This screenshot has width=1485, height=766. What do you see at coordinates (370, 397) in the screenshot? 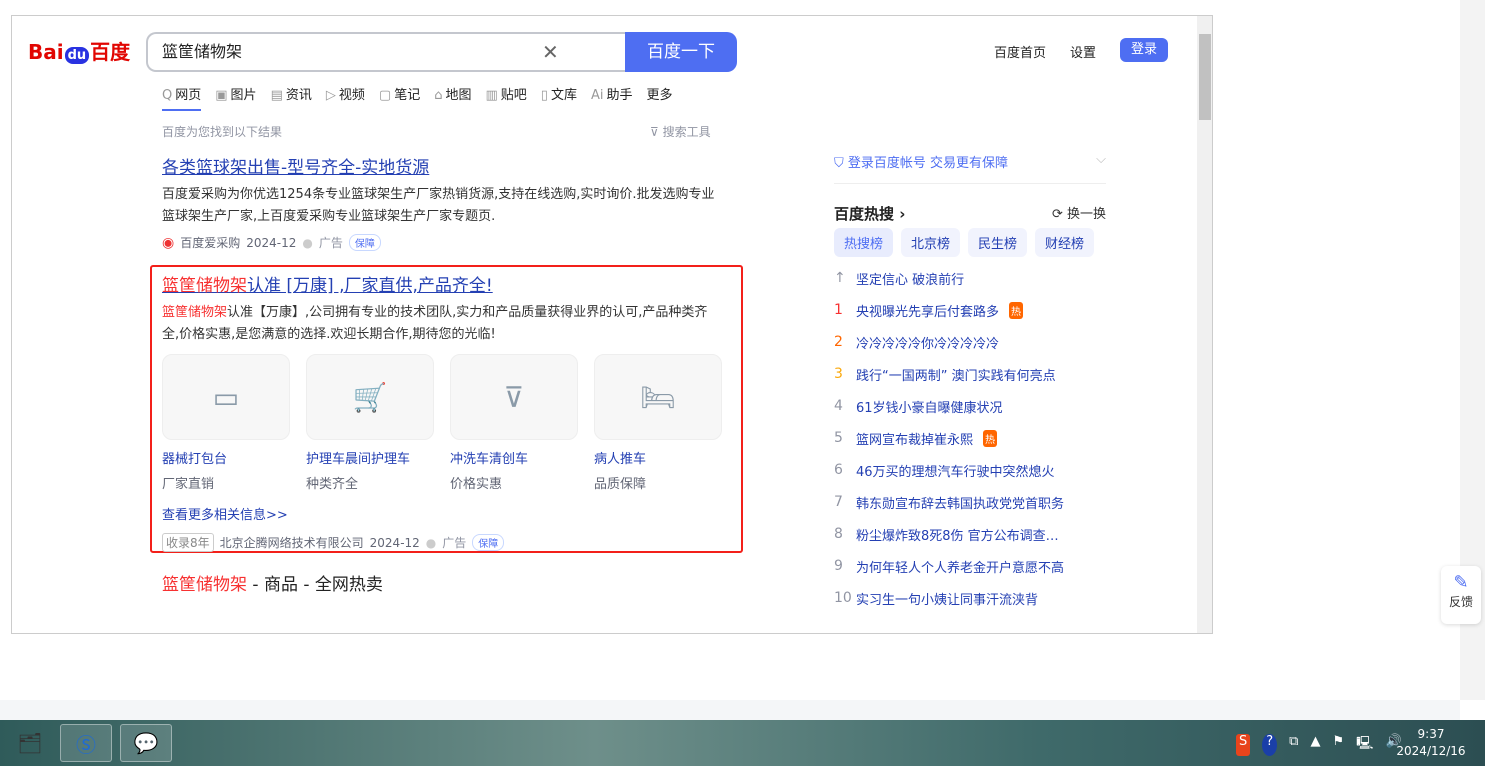
I see `product-image: 🛒` at bounding box center [370, 397].